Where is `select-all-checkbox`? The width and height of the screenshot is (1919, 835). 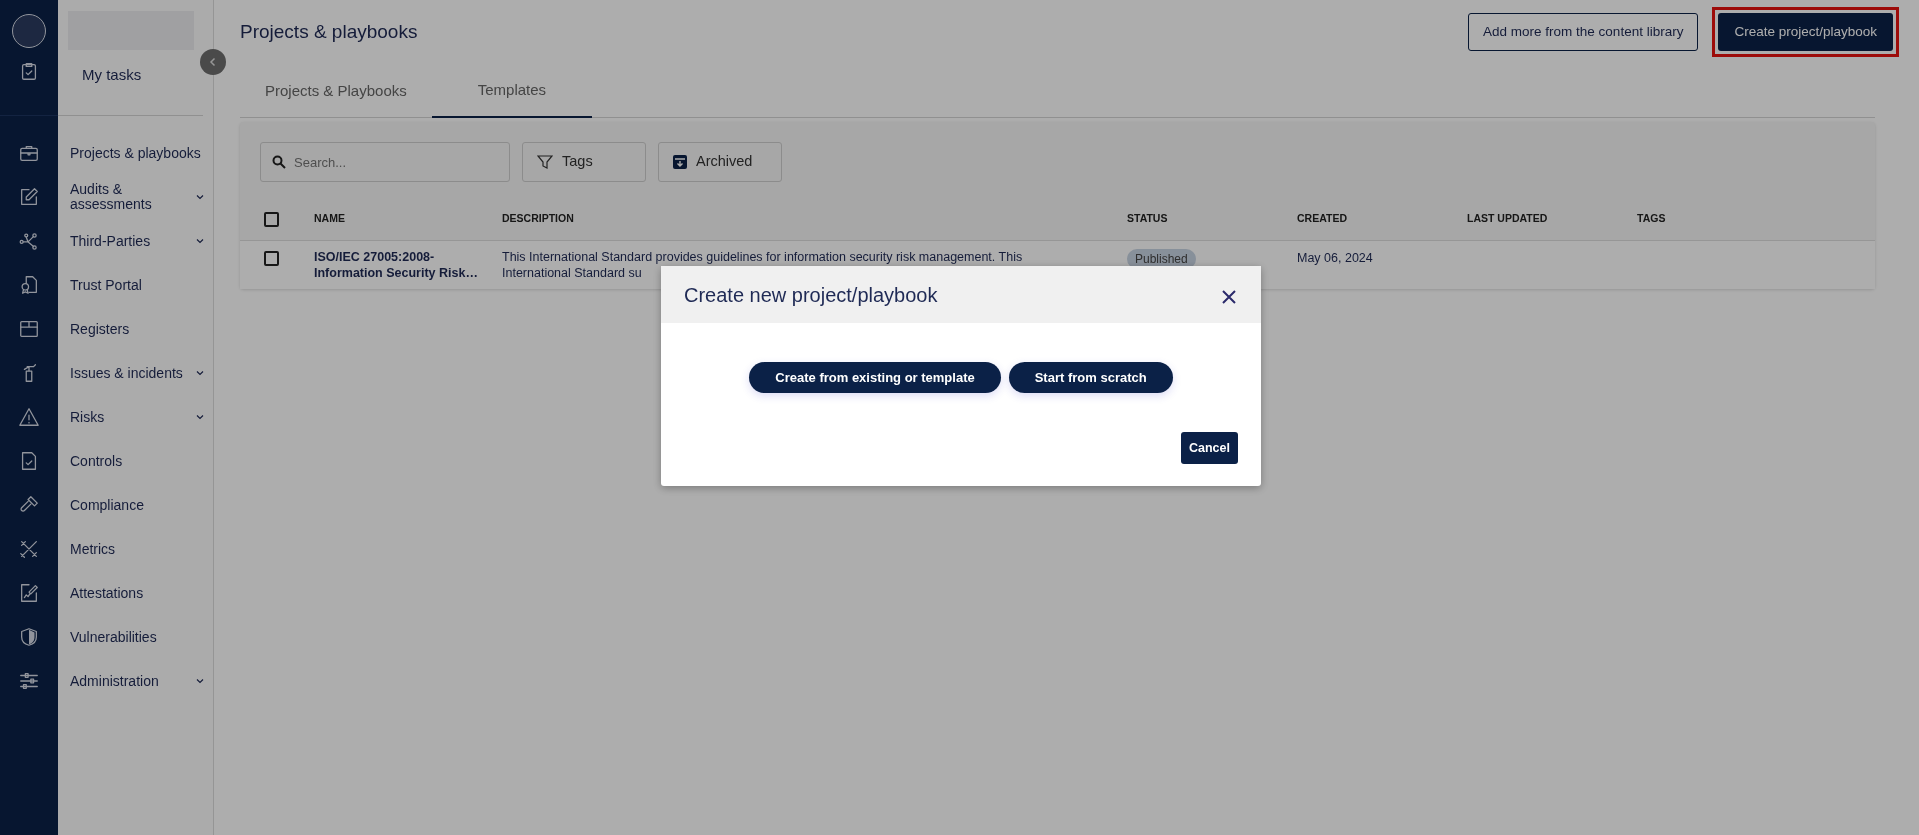 select-all-checkbox is located at coordinates (271, 219).